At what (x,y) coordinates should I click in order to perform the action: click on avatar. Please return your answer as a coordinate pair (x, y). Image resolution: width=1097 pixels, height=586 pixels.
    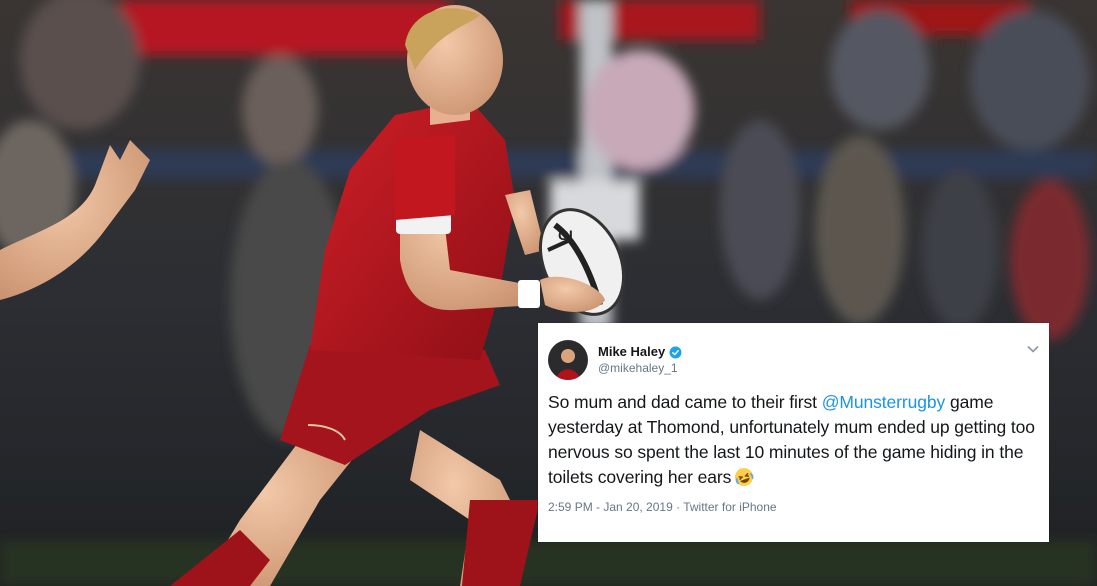
    Looking at the image, I should click on (568, 360).